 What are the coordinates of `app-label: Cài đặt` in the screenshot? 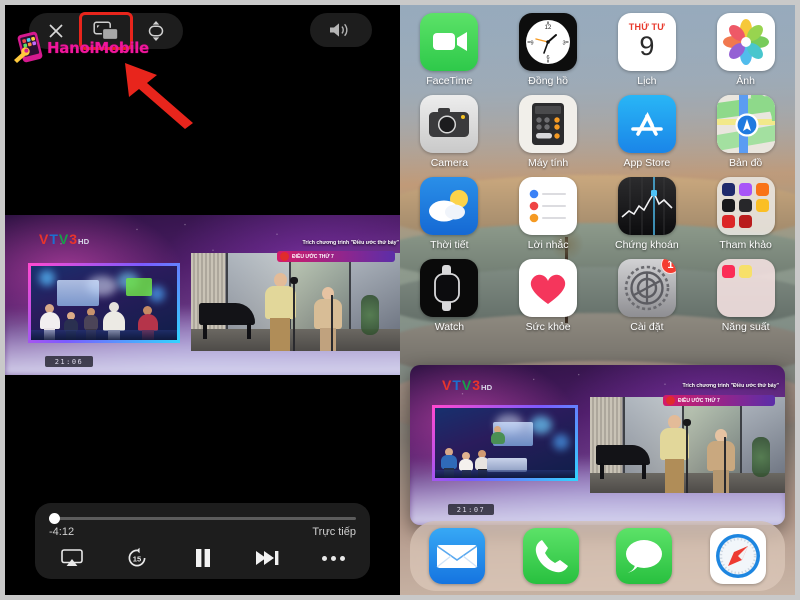 It's located at (647, 327).